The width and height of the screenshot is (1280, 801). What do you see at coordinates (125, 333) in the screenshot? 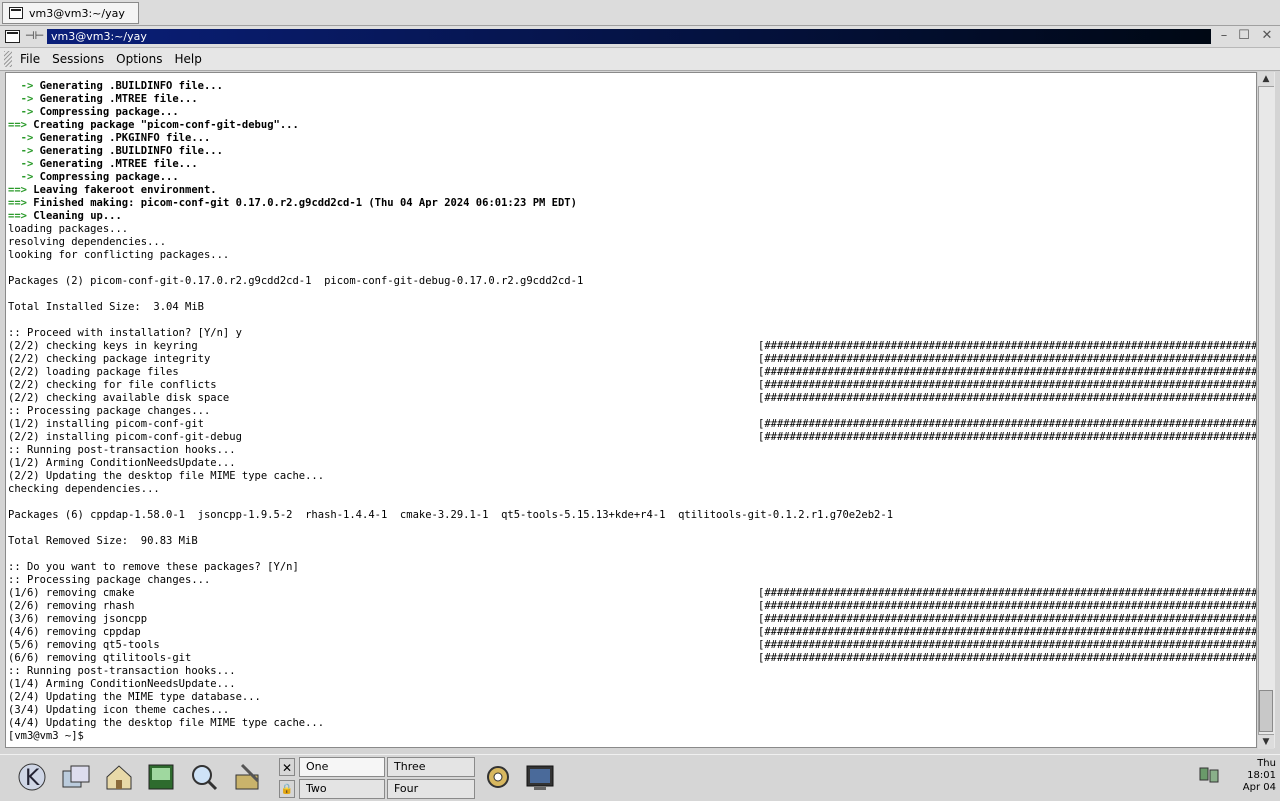
I see `terminal-text: :: Proceed with installation? [Y/n] y` at bounding box center [125, 333].